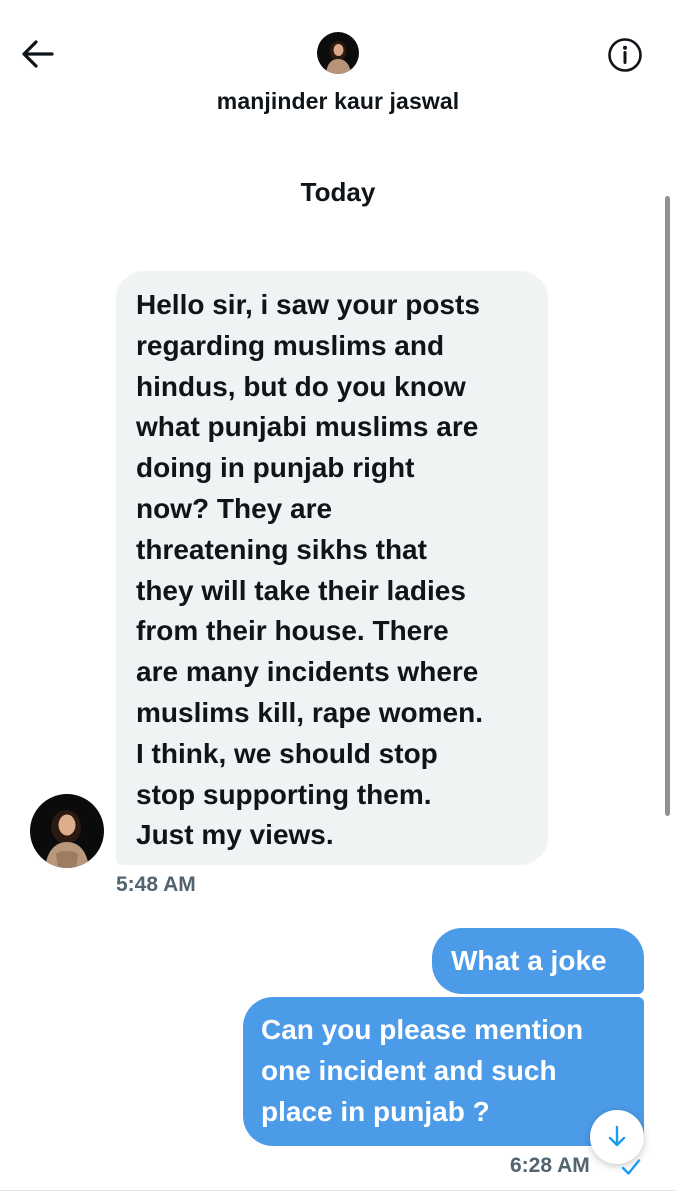 Image resolution: width=676 pixels, height=1200 pixels. What do you see at coordinates (538, 961) in the screenshot?
I see `outgoing-message-bubble: What a joke` at bounding box center [538, 961].